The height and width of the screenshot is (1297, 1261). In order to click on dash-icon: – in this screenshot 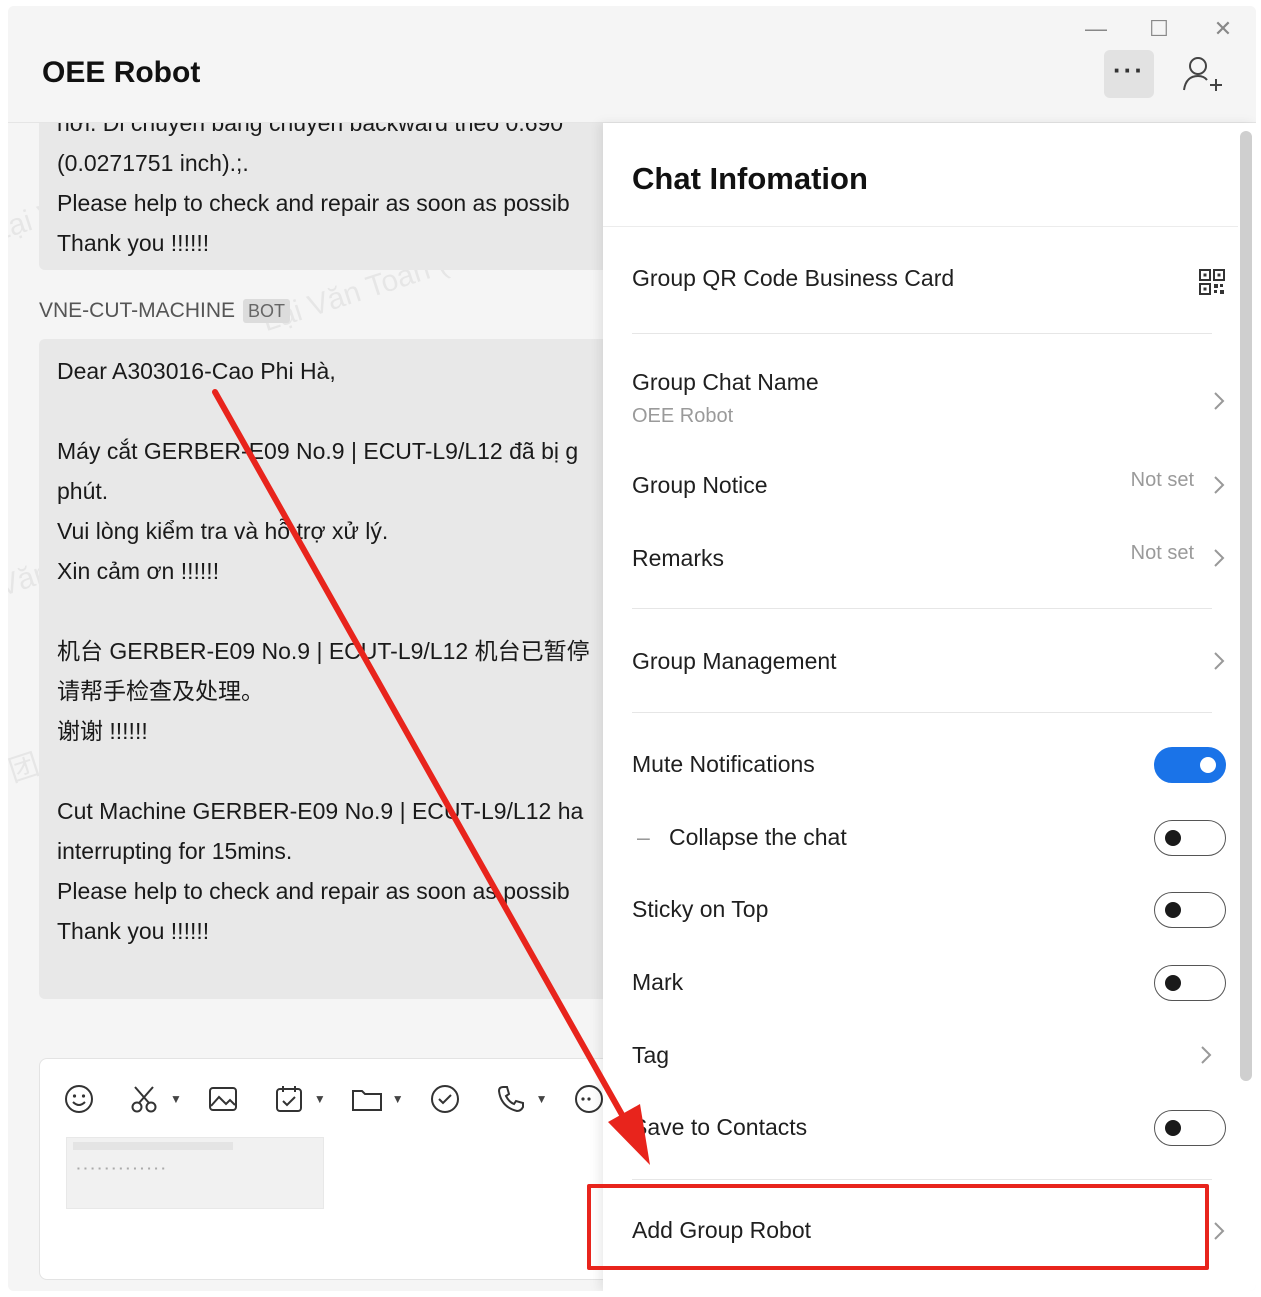, I will do `click(643, 837)`.